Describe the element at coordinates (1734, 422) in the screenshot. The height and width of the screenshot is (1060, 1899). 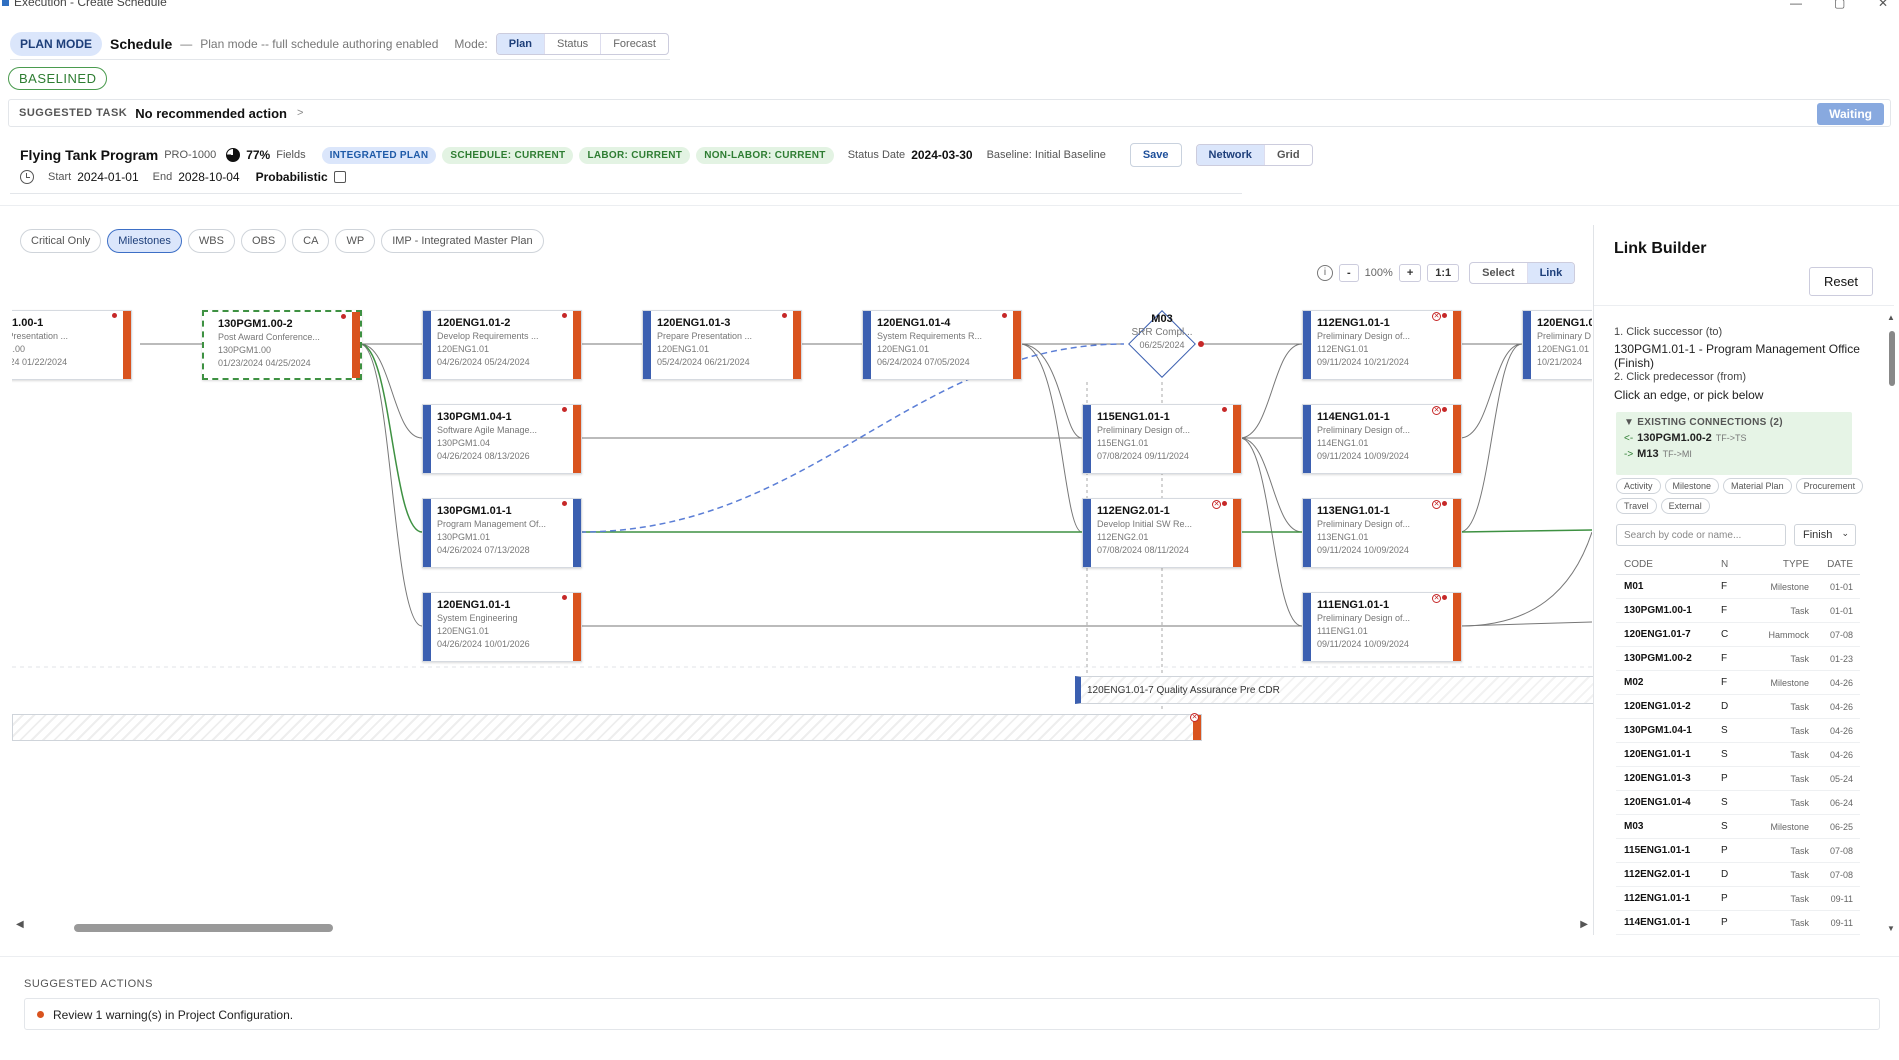
I see `connections-header: ▼ EXISTING CONNECTIONS (2)` at that location.